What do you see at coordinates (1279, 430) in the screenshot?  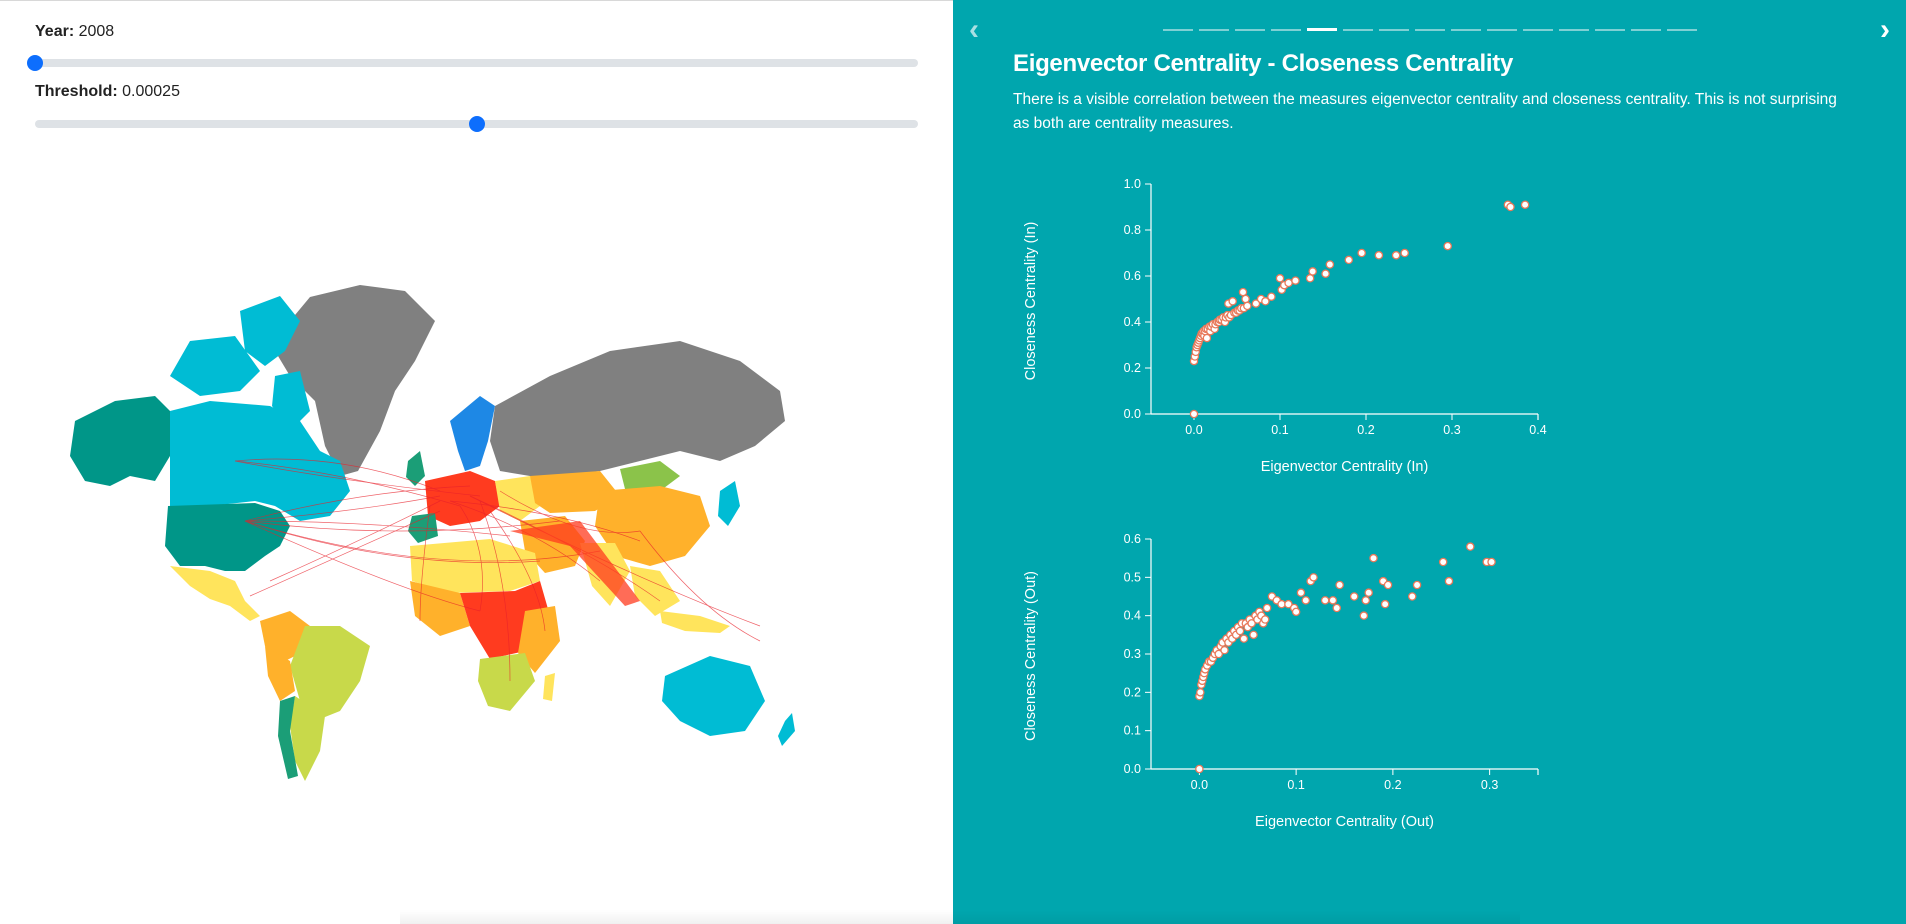 I see `x-tick-label-in: 0.1` at bounding box center [1279, 430].